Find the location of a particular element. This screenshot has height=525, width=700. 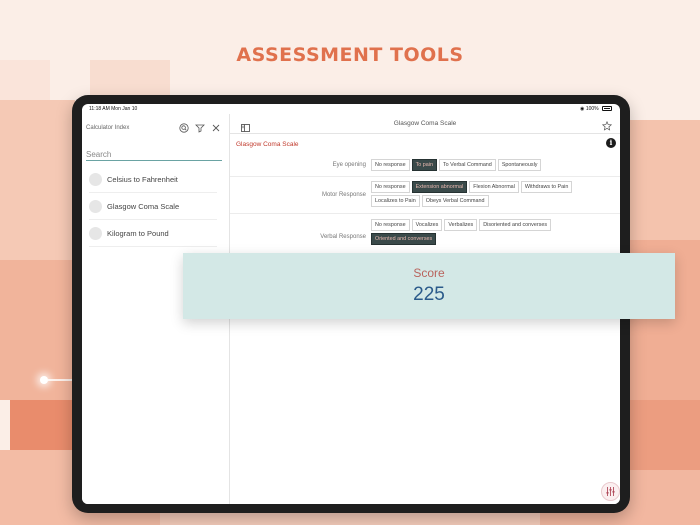

score-label: Score is located at coordinates (429, 273).